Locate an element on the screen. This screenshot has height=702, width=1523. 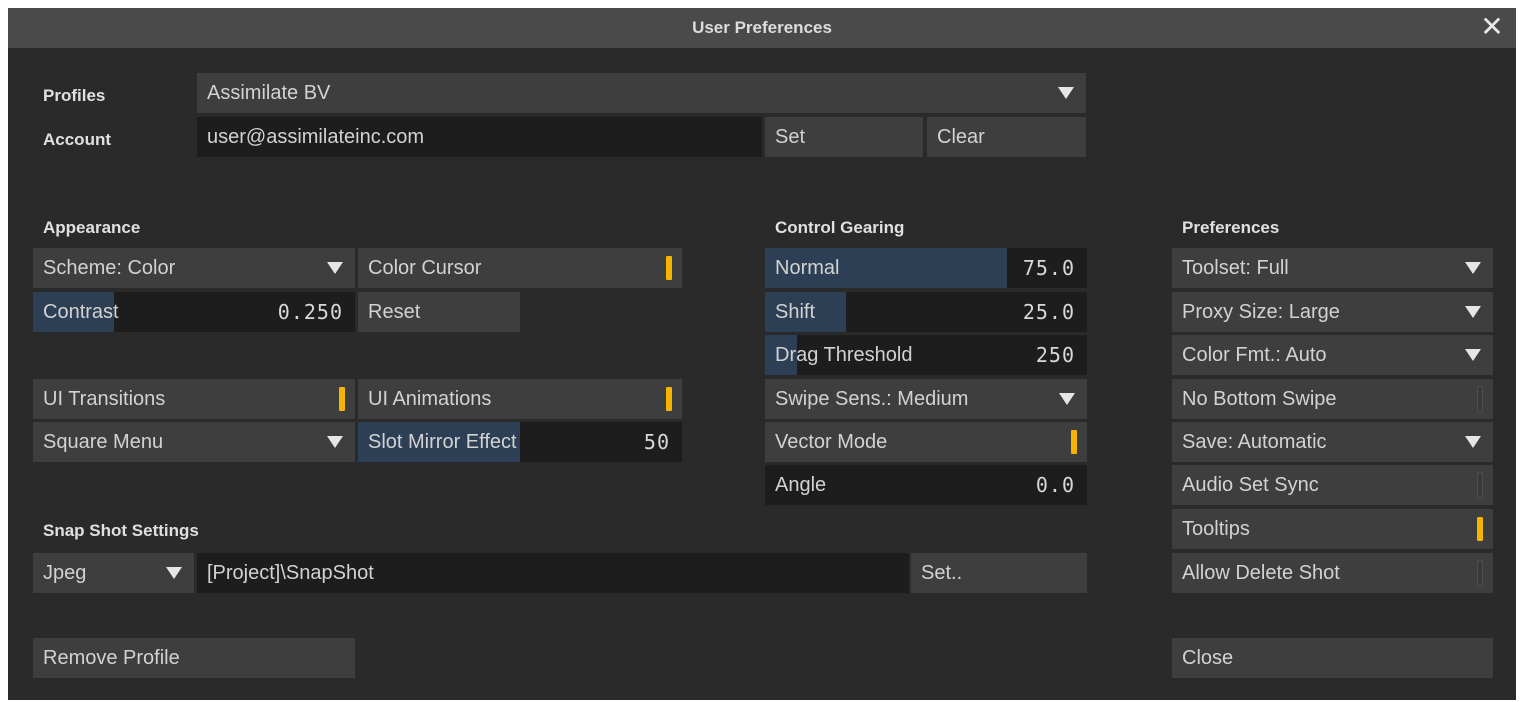
audio-set-sync-toggle: Audio Set Sync is located at coordinates (1332, 485).